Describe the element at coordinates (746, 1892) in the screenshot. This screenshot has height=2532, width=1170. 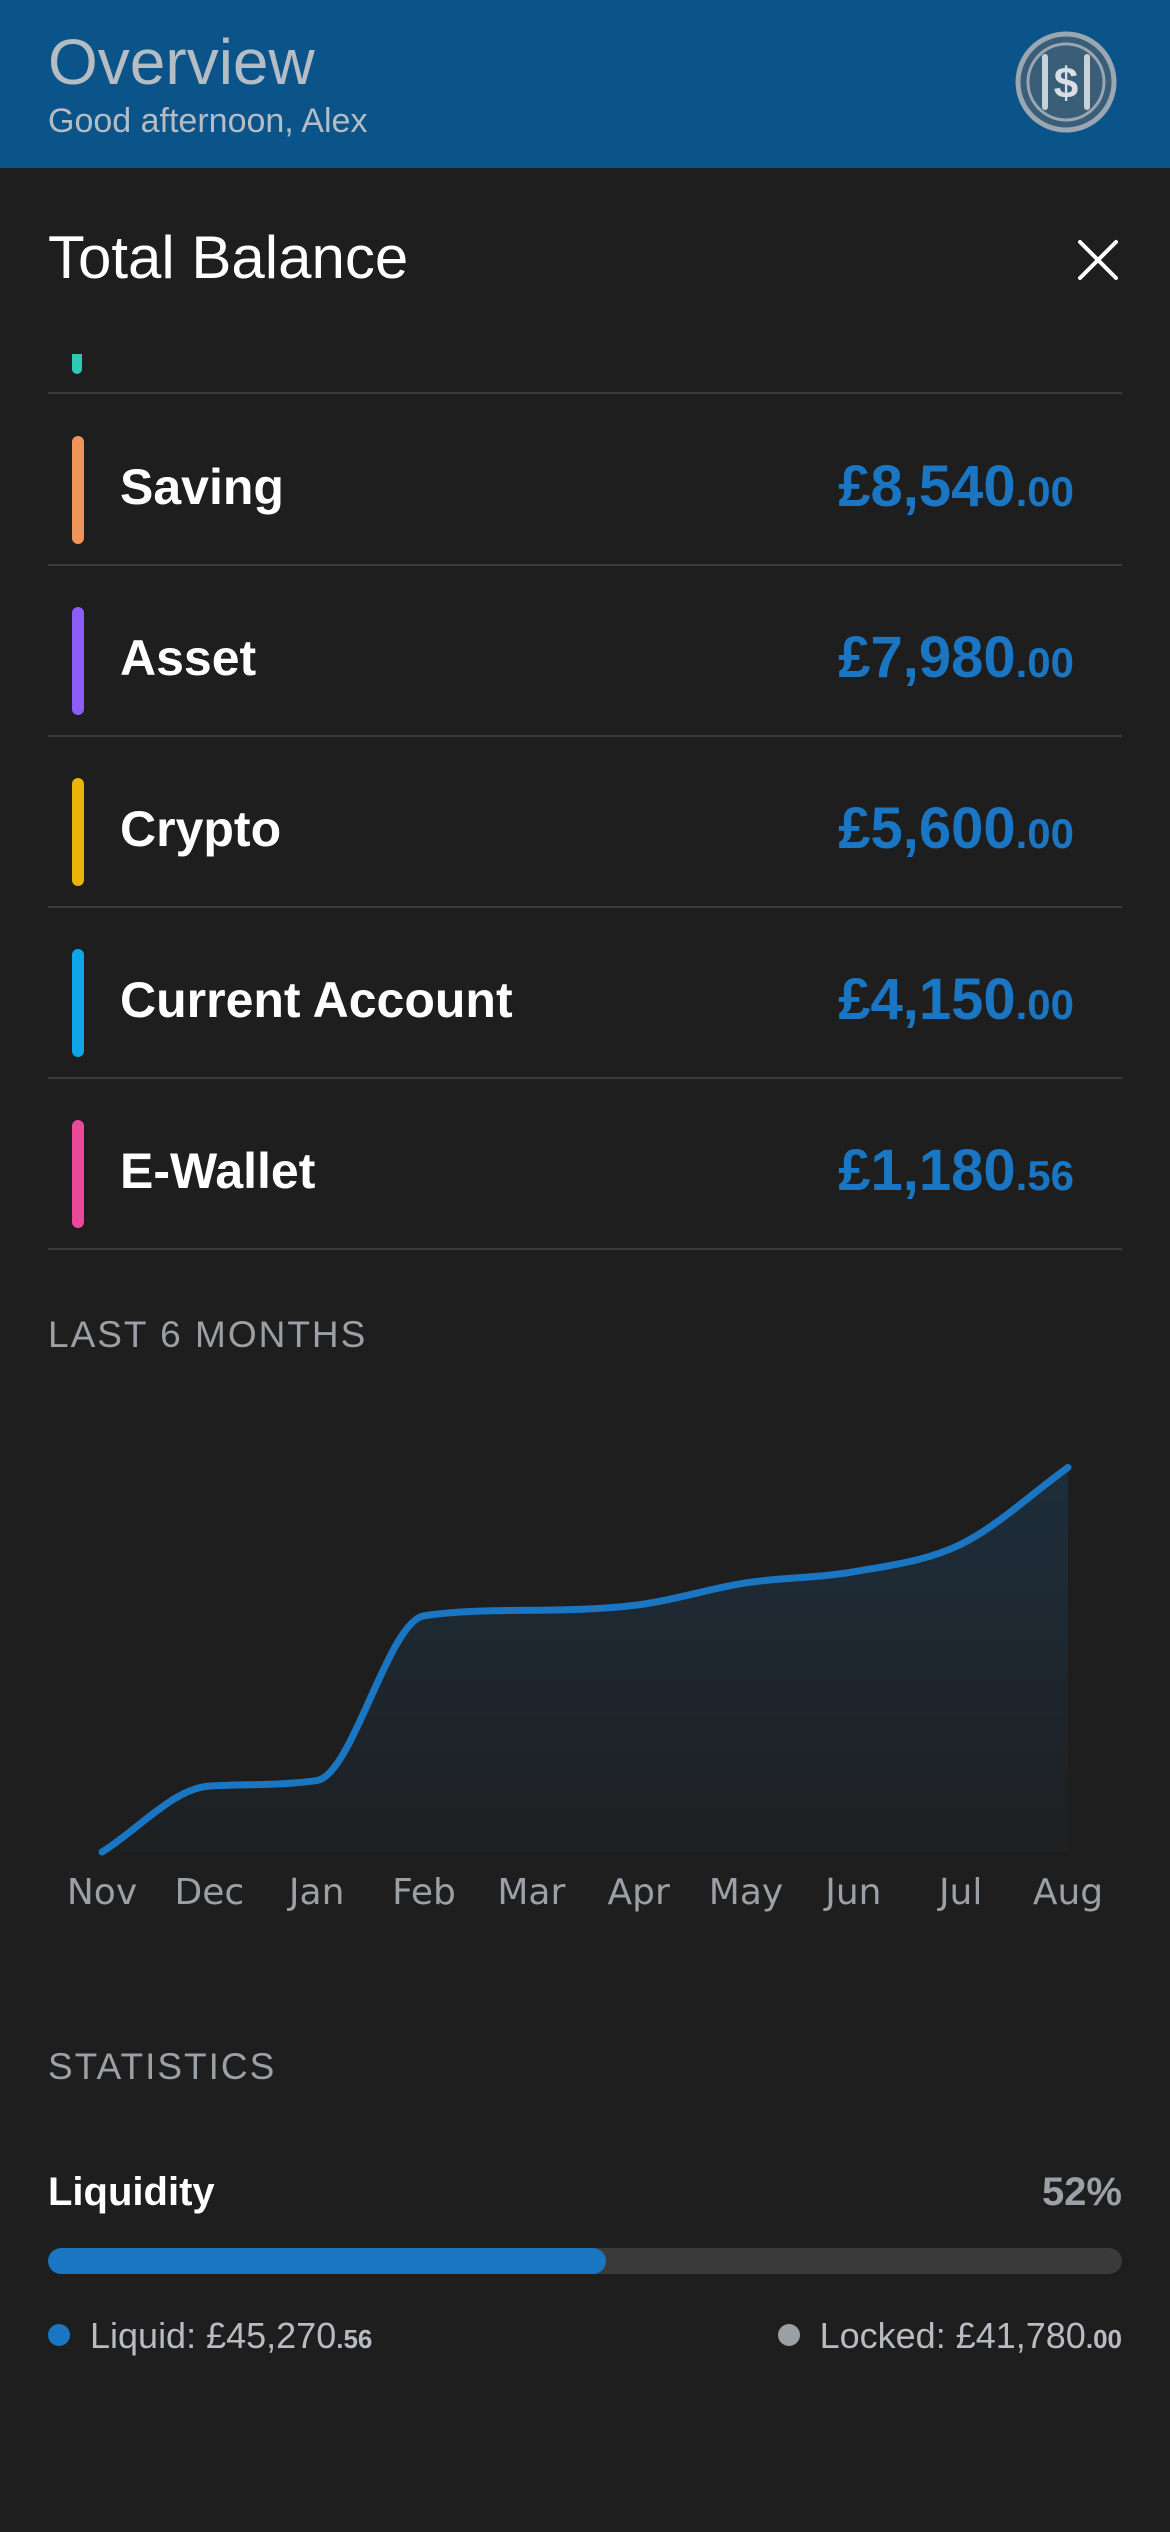
I see `x-axis-tick-label: May` at that location.